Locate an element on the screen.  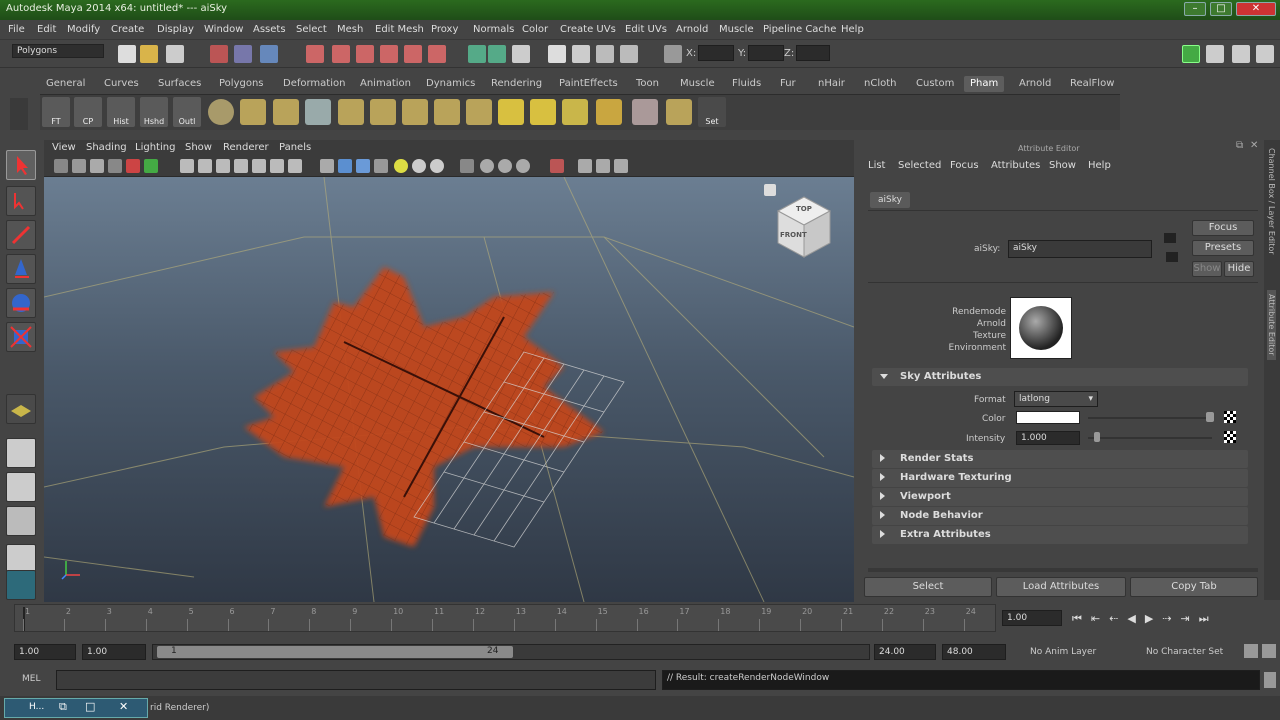
ae-node-tab: aiSky is located at coordinates (890, 200).